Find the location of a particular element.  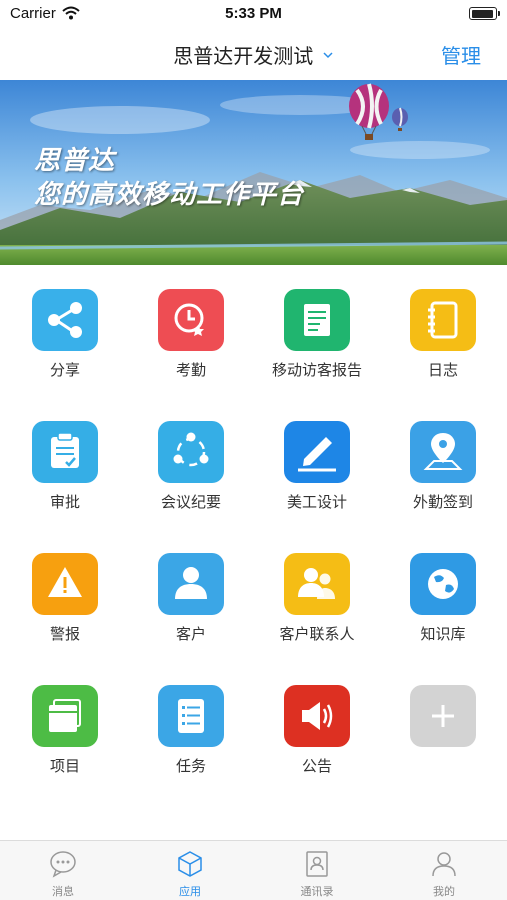

share-tile is located at coordinates (65, 320).